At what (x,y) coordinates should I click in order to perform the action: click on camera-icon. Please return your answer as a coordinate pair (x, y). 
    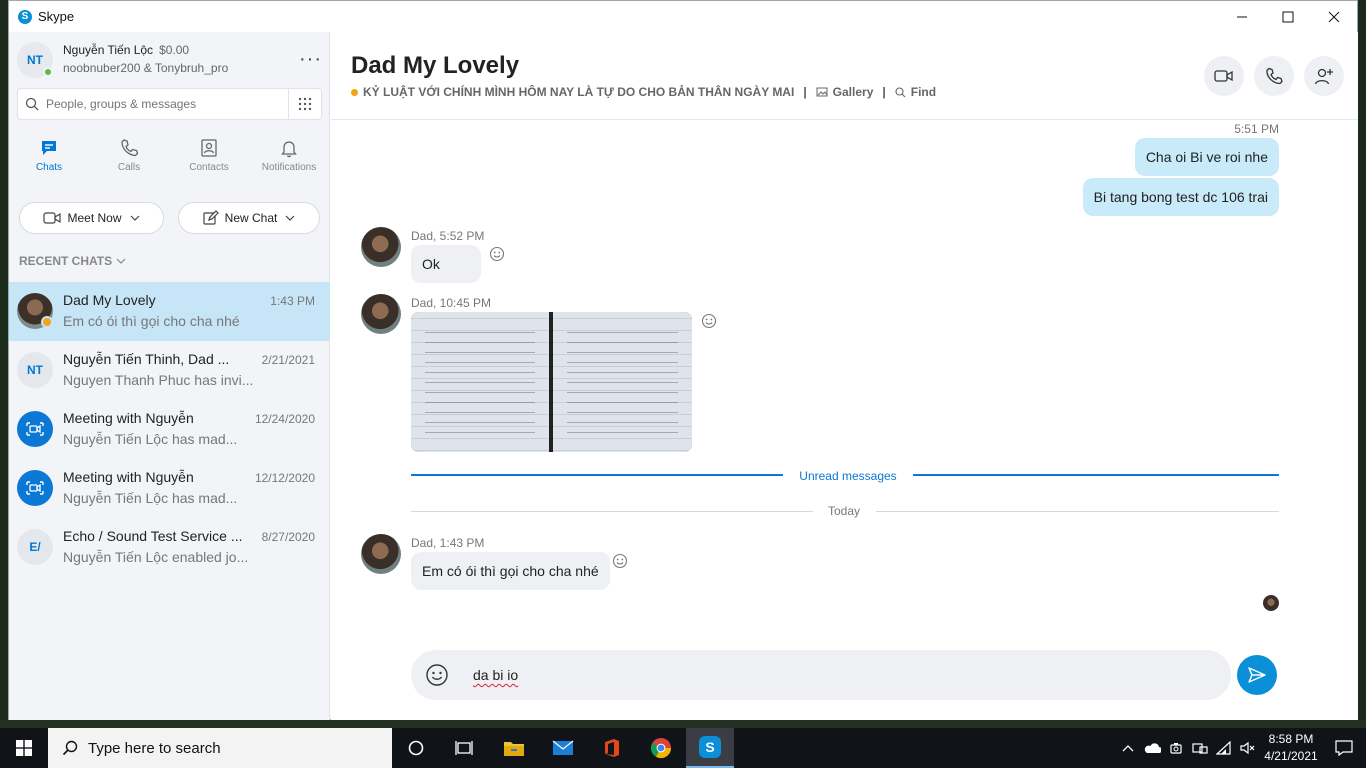
    Looking at the image, I should click on (1176, 748).